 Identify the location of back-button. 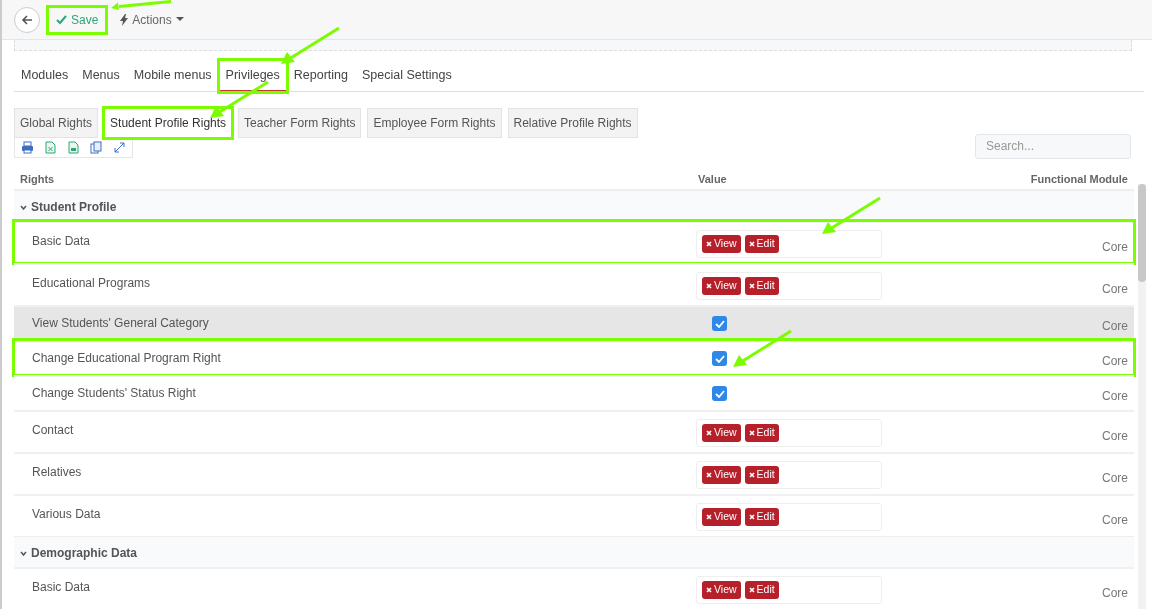
(27, 19).